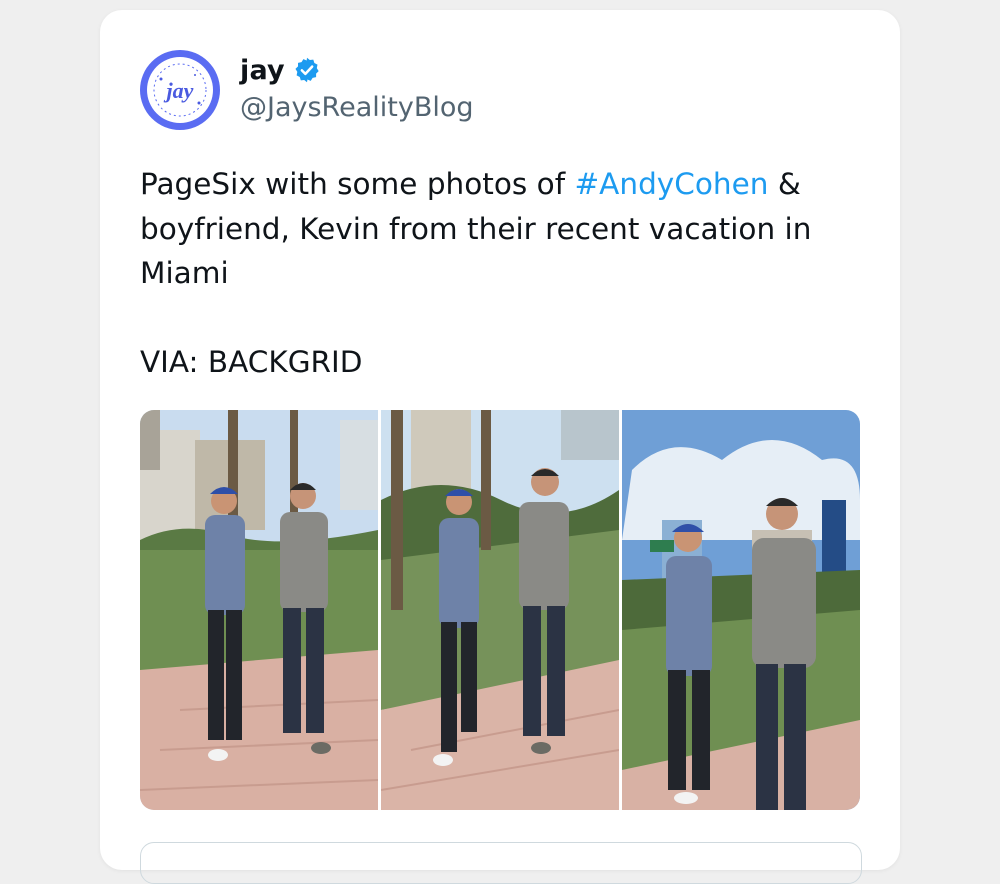 Image resolution: width=1000 pixels, height=884 pixels. I want to click on hashtag-link: #AndyCohen, so click(671, 184).